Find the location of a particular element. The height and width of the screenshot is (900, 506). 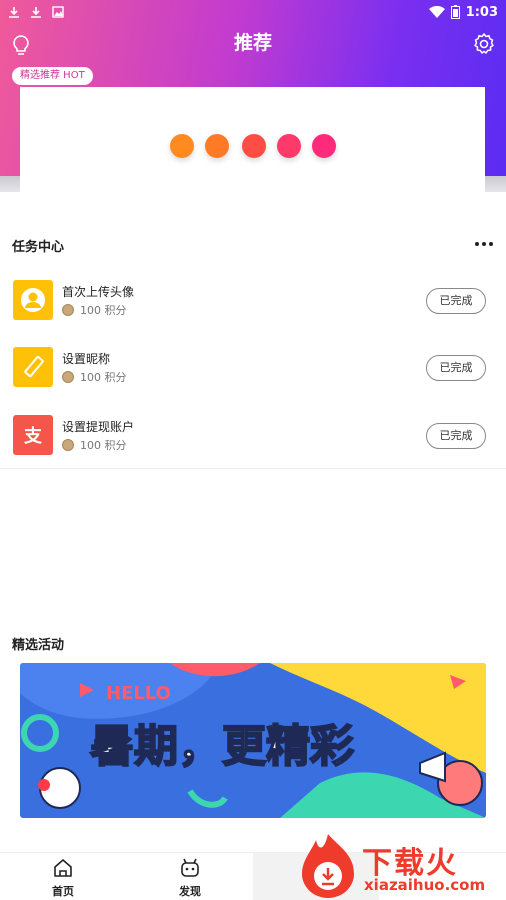

more-icon is located at coordinates (484, 244).